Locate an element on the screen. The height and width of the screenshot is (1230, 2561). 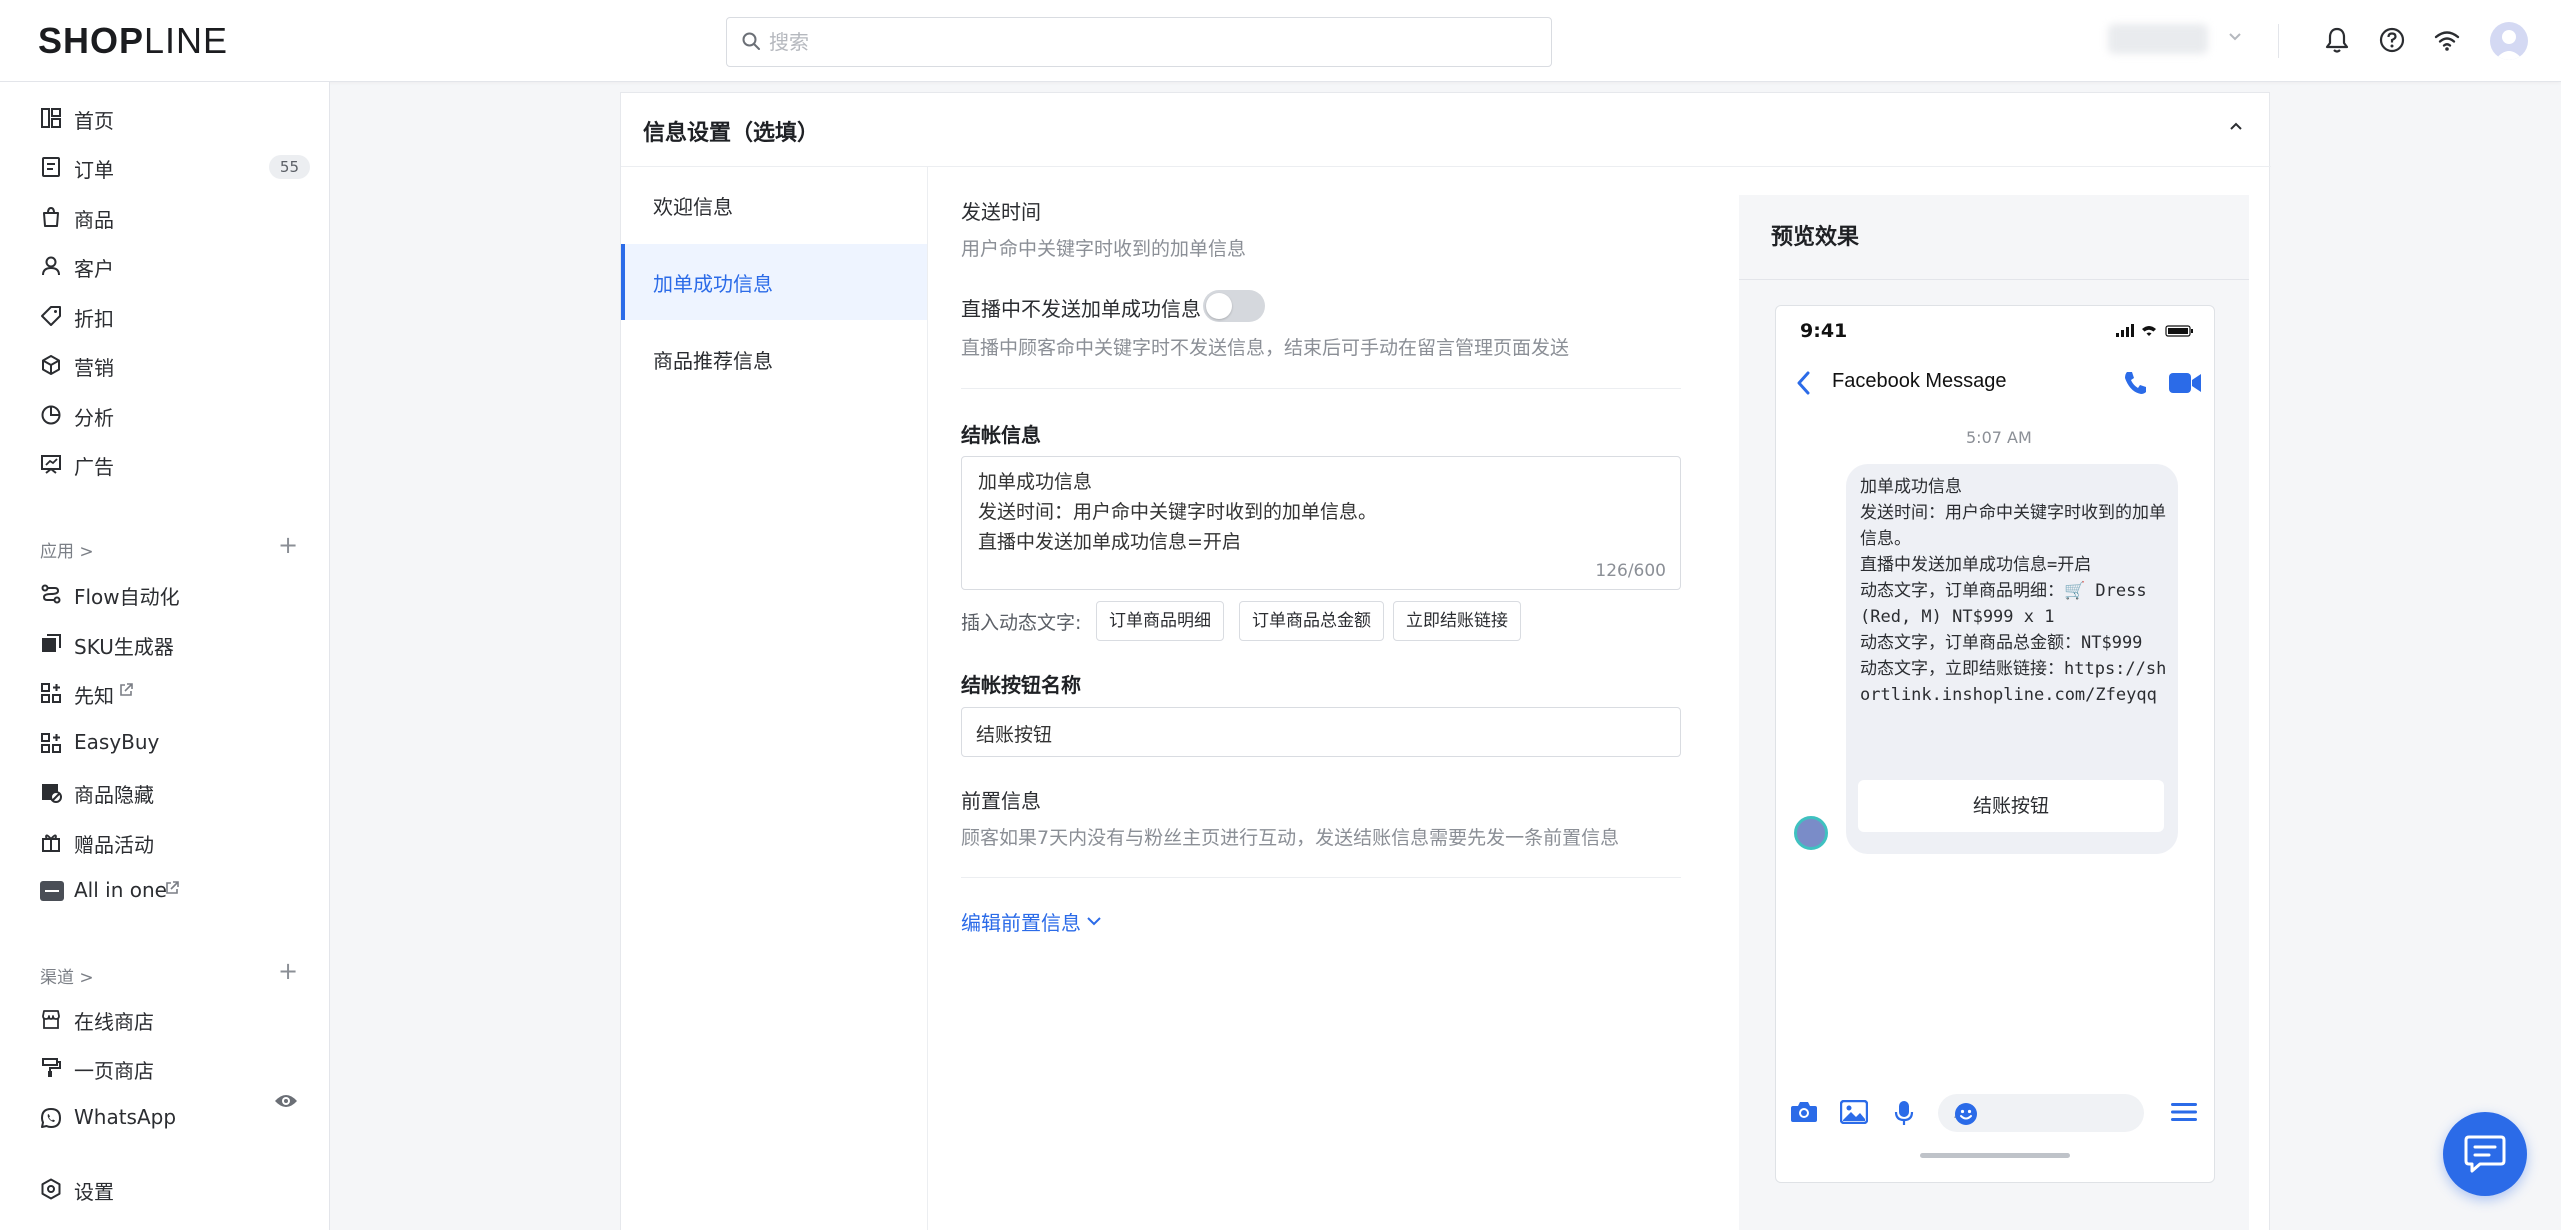
user-avatar is located at coordinates (2509, 41).